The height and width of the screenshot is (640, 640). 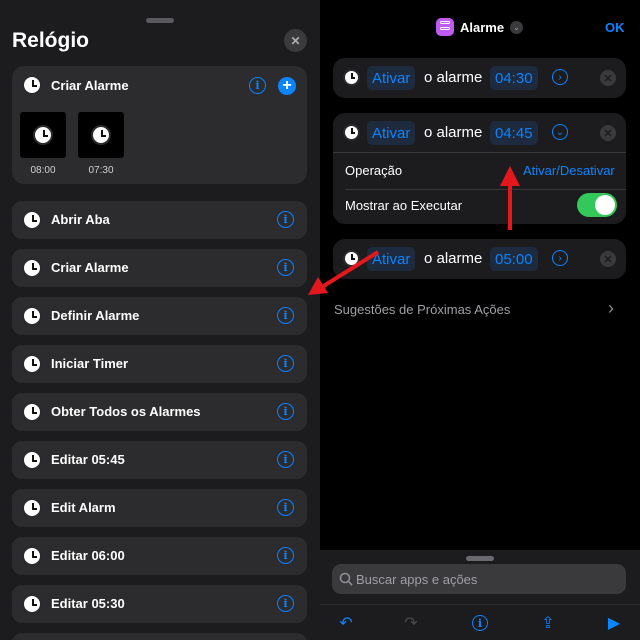 I want to click on details-button: i, so click(x=480, y=623).